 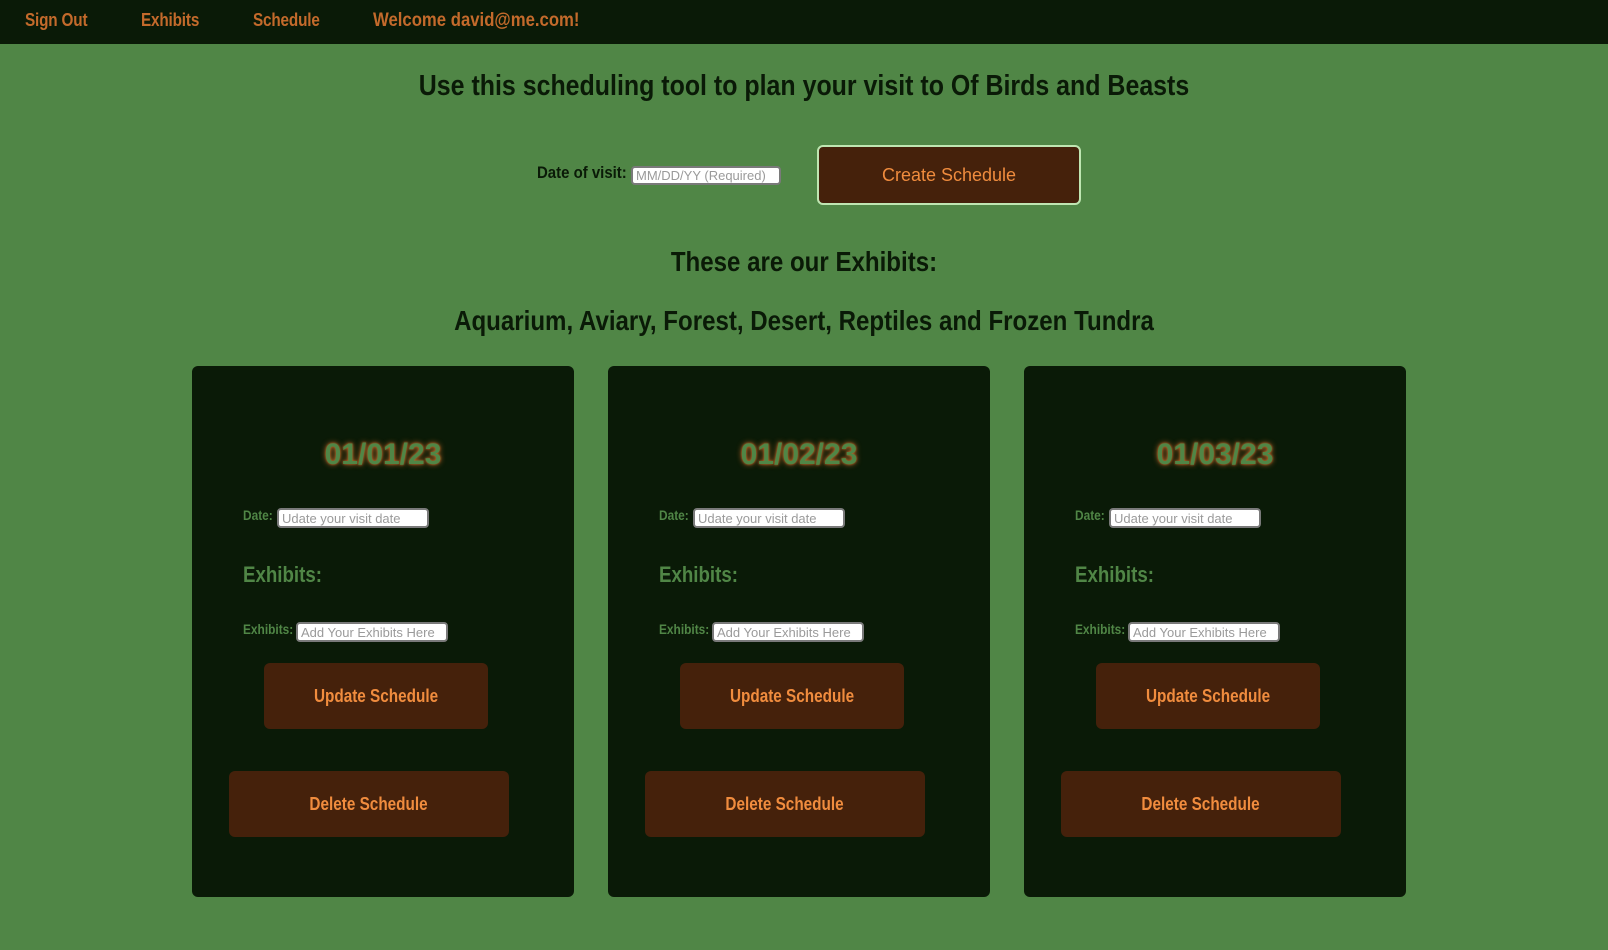 What do you see at coordinates (799, 454) in the screenshot?
I see `schedule-date-title: 01/02/23` at bounding box center [799, 454].